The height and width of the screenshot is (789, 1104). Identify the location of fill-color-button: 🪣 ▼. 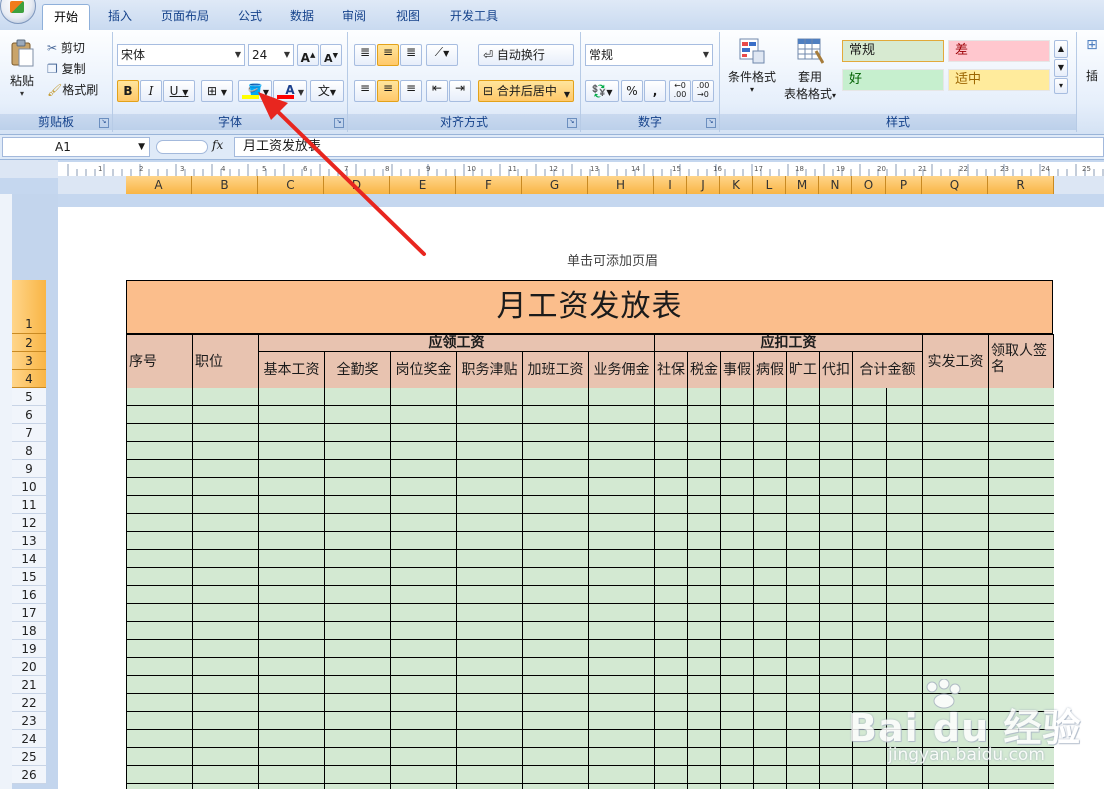
(255, 91).